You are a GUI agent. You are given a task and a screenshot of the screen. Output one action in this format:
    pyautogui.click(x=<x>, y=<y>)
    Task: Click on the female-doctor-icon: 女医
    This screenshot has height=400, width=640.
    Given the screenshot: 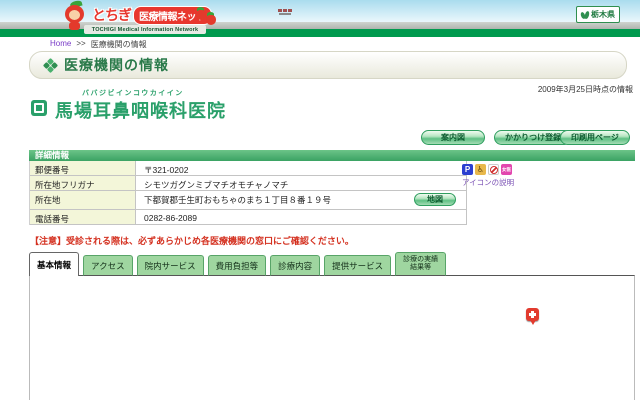 What is the action you would take?
    pyautogui.click(x=506, y=169)
    